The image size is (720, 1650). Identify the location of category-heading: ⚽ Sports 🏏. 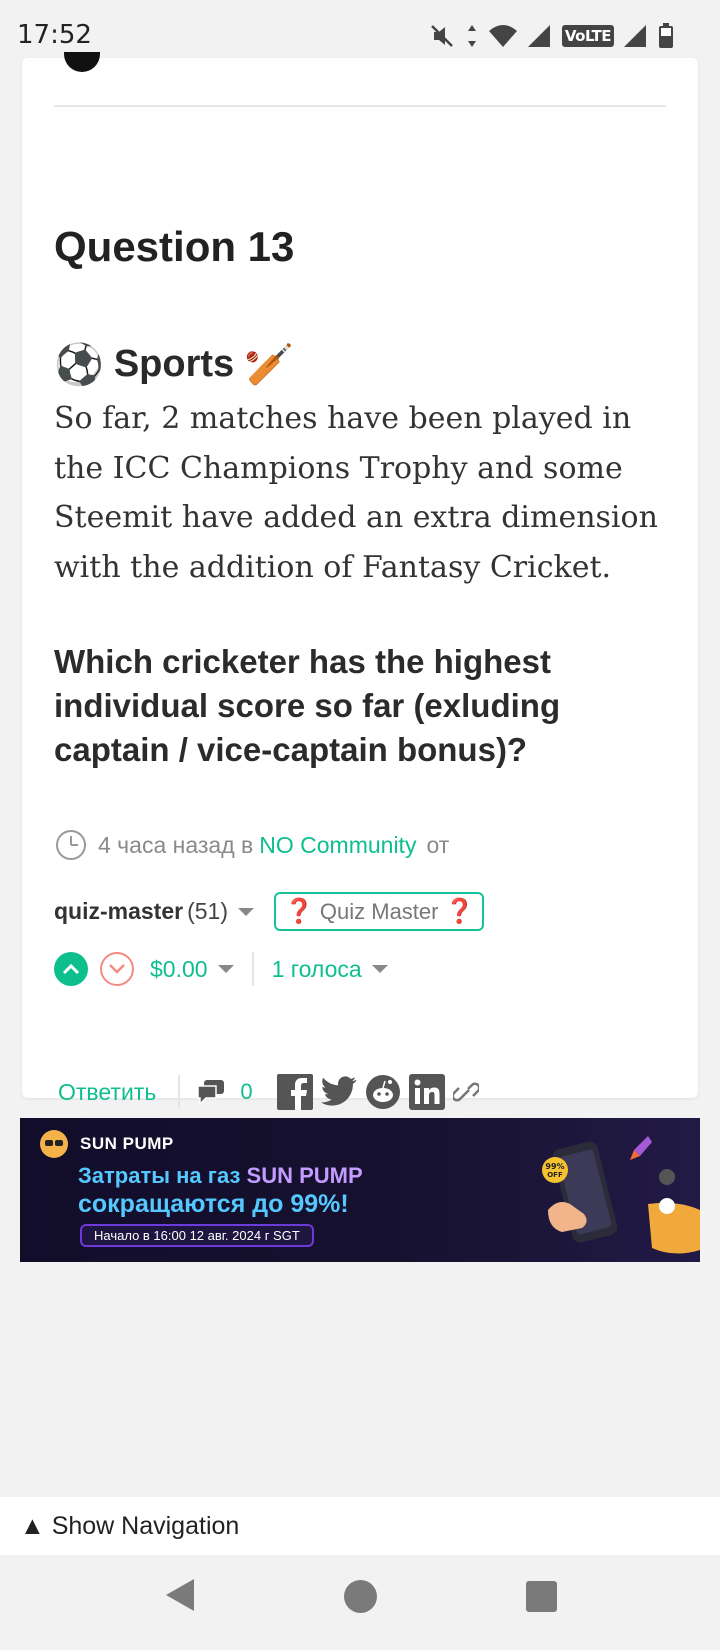
(174, 364).